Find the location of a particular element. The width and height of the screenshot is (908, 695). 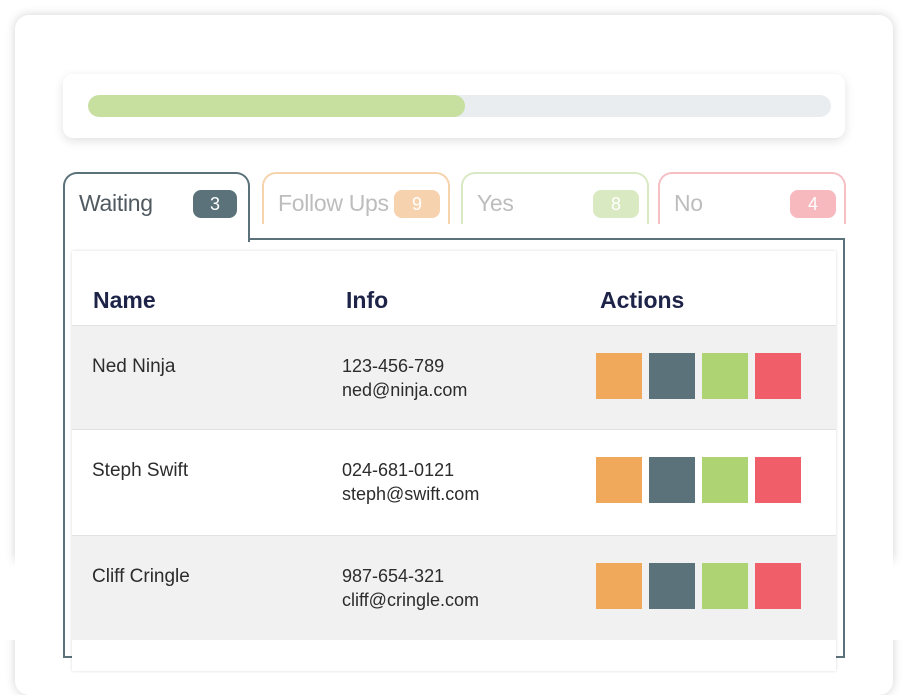

table-row: Ned Ninja 123-456-789 ned@ninja.com is located at coordinates (454, 377).